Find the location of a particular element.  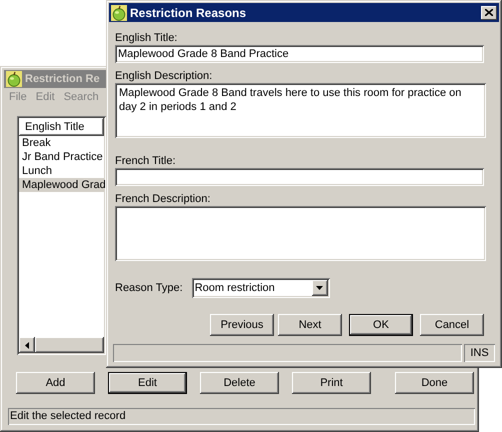

dropdown: Room restriction is located at coordinates (261, 288).